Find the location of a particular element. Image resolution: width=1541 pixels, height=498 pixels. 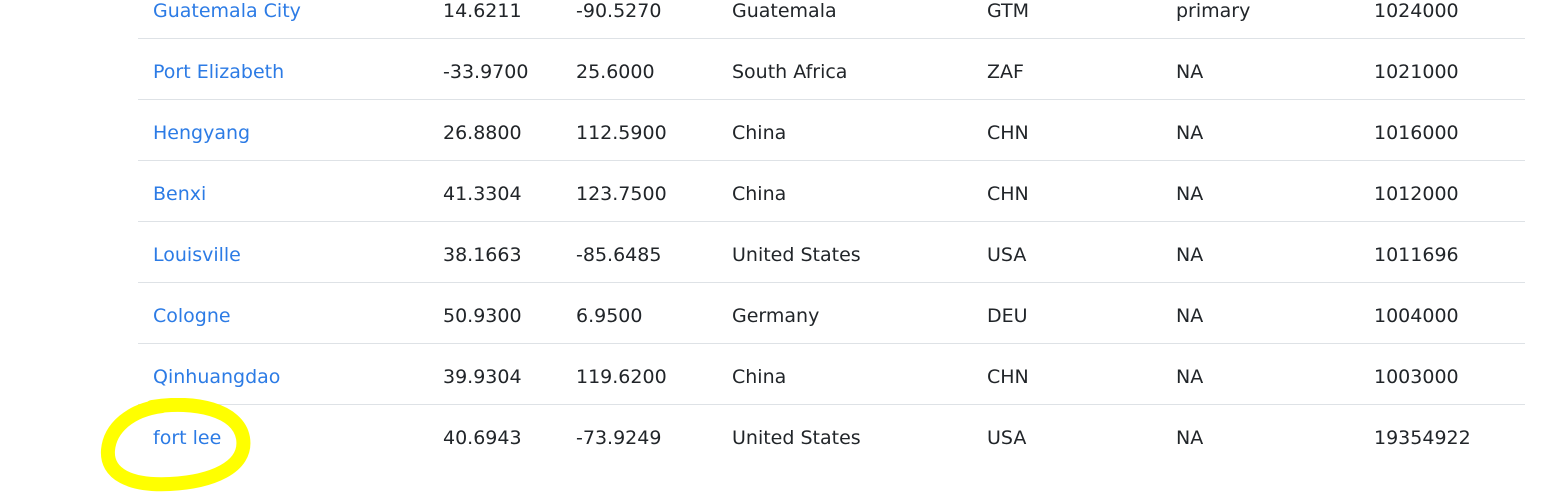

population-cell: 1024000 is located at coordinates (1416, 11).